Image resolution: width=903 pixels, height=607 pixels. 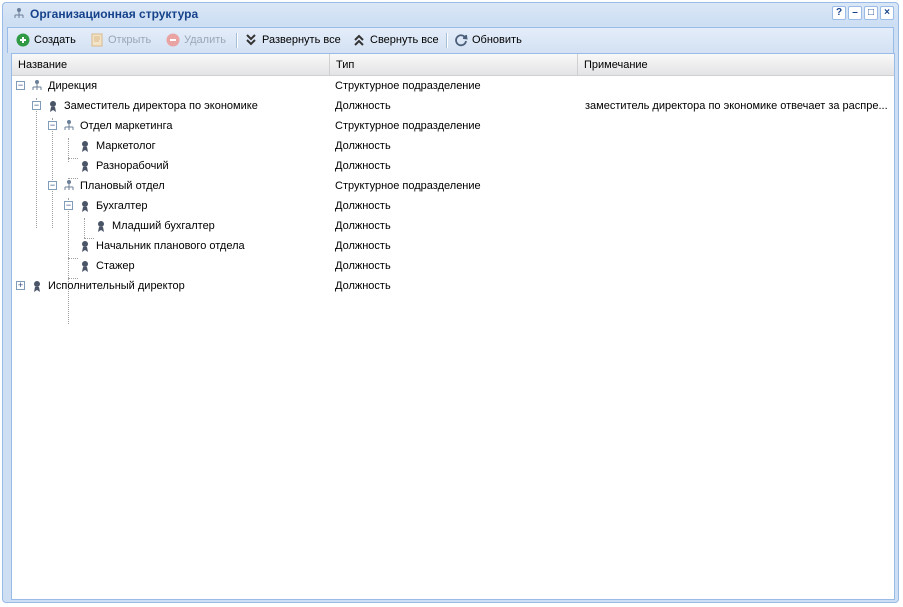 I want to click on column-header-note: Примечание, so click(x=736, y=64).